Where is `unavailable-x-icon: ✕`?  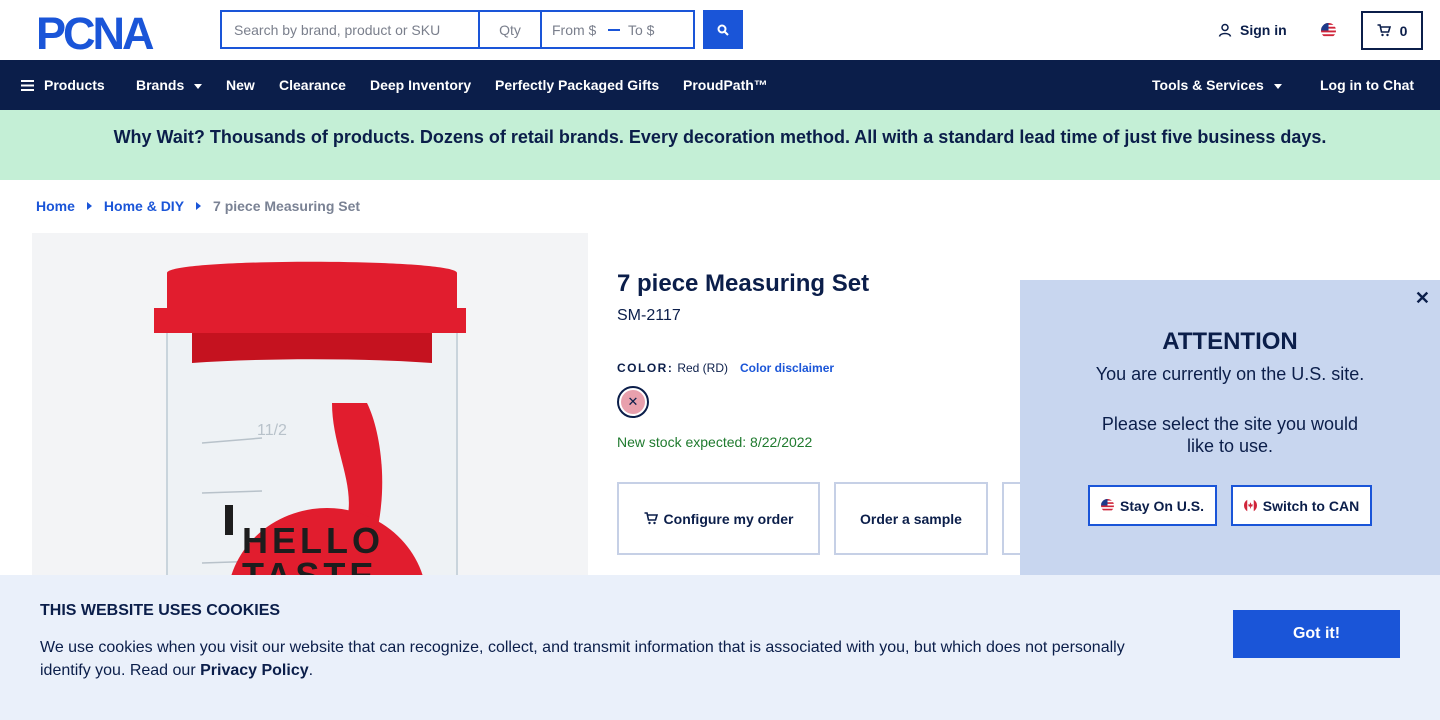 unavailable-x-icon: ✕ is located at coordinates (633, 402).